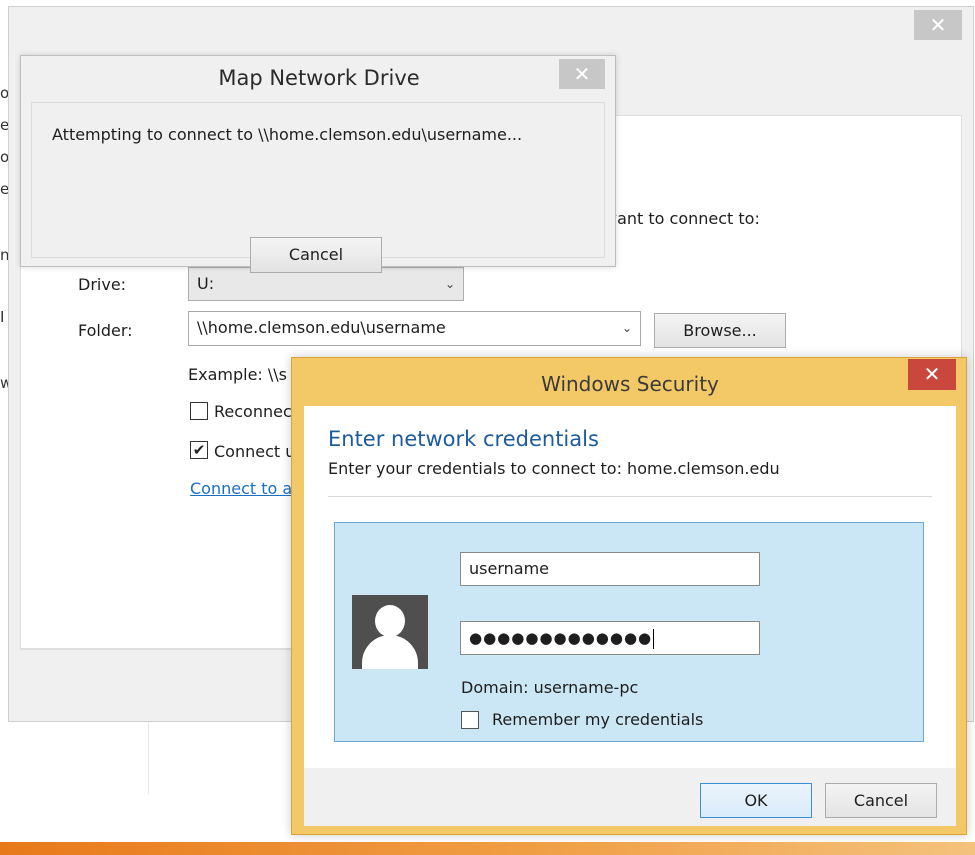  What do you see at coordinates (654, 638) in the screenshot?
I see `text-cursor` at bounding box center [654, 638].